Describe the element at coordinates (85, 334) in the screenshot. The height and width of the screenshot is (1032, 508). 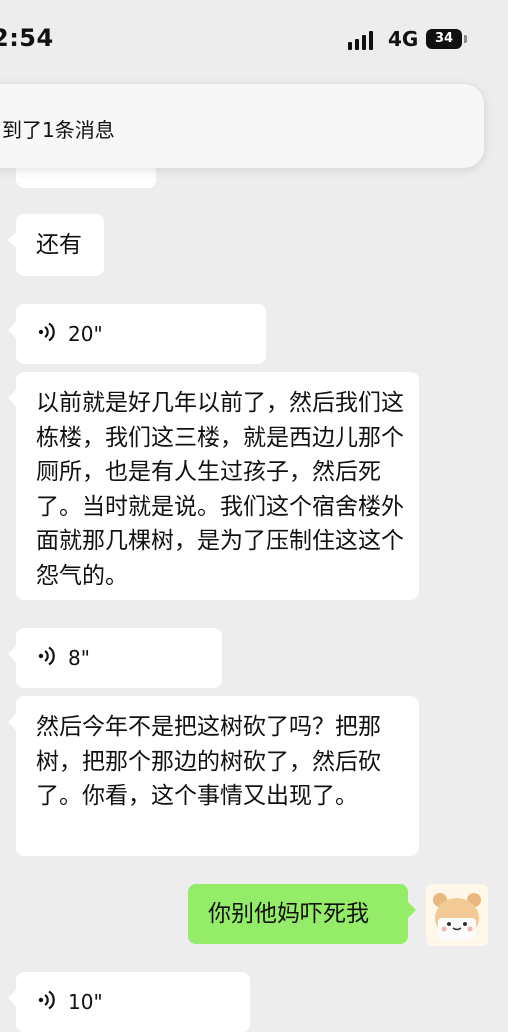
I see `voice-duration: 20"` at that location.